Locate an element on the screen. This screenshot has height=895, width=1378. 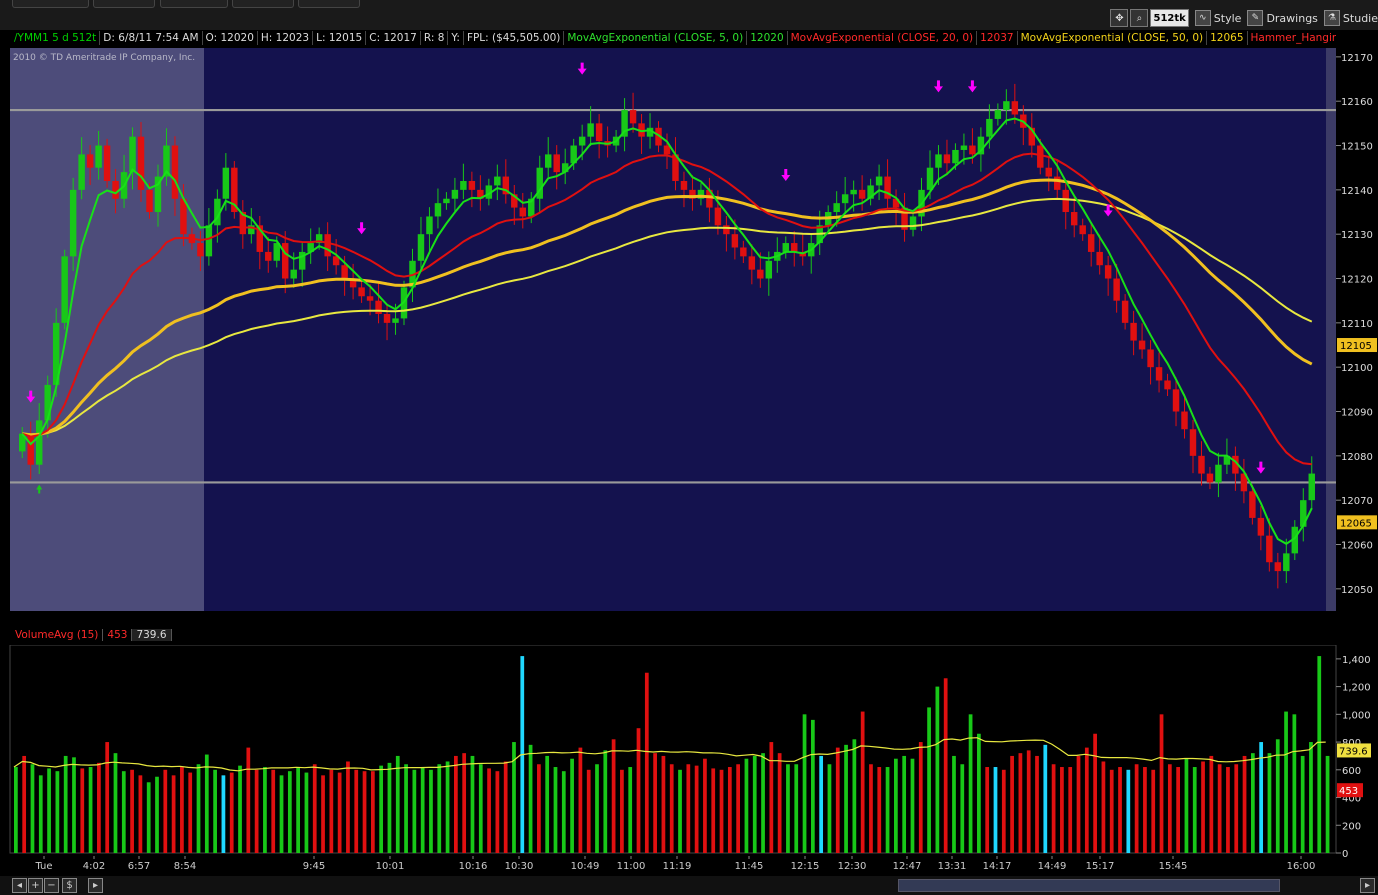
flask-icon: ⚗ is located at coordinates (1331, 18).